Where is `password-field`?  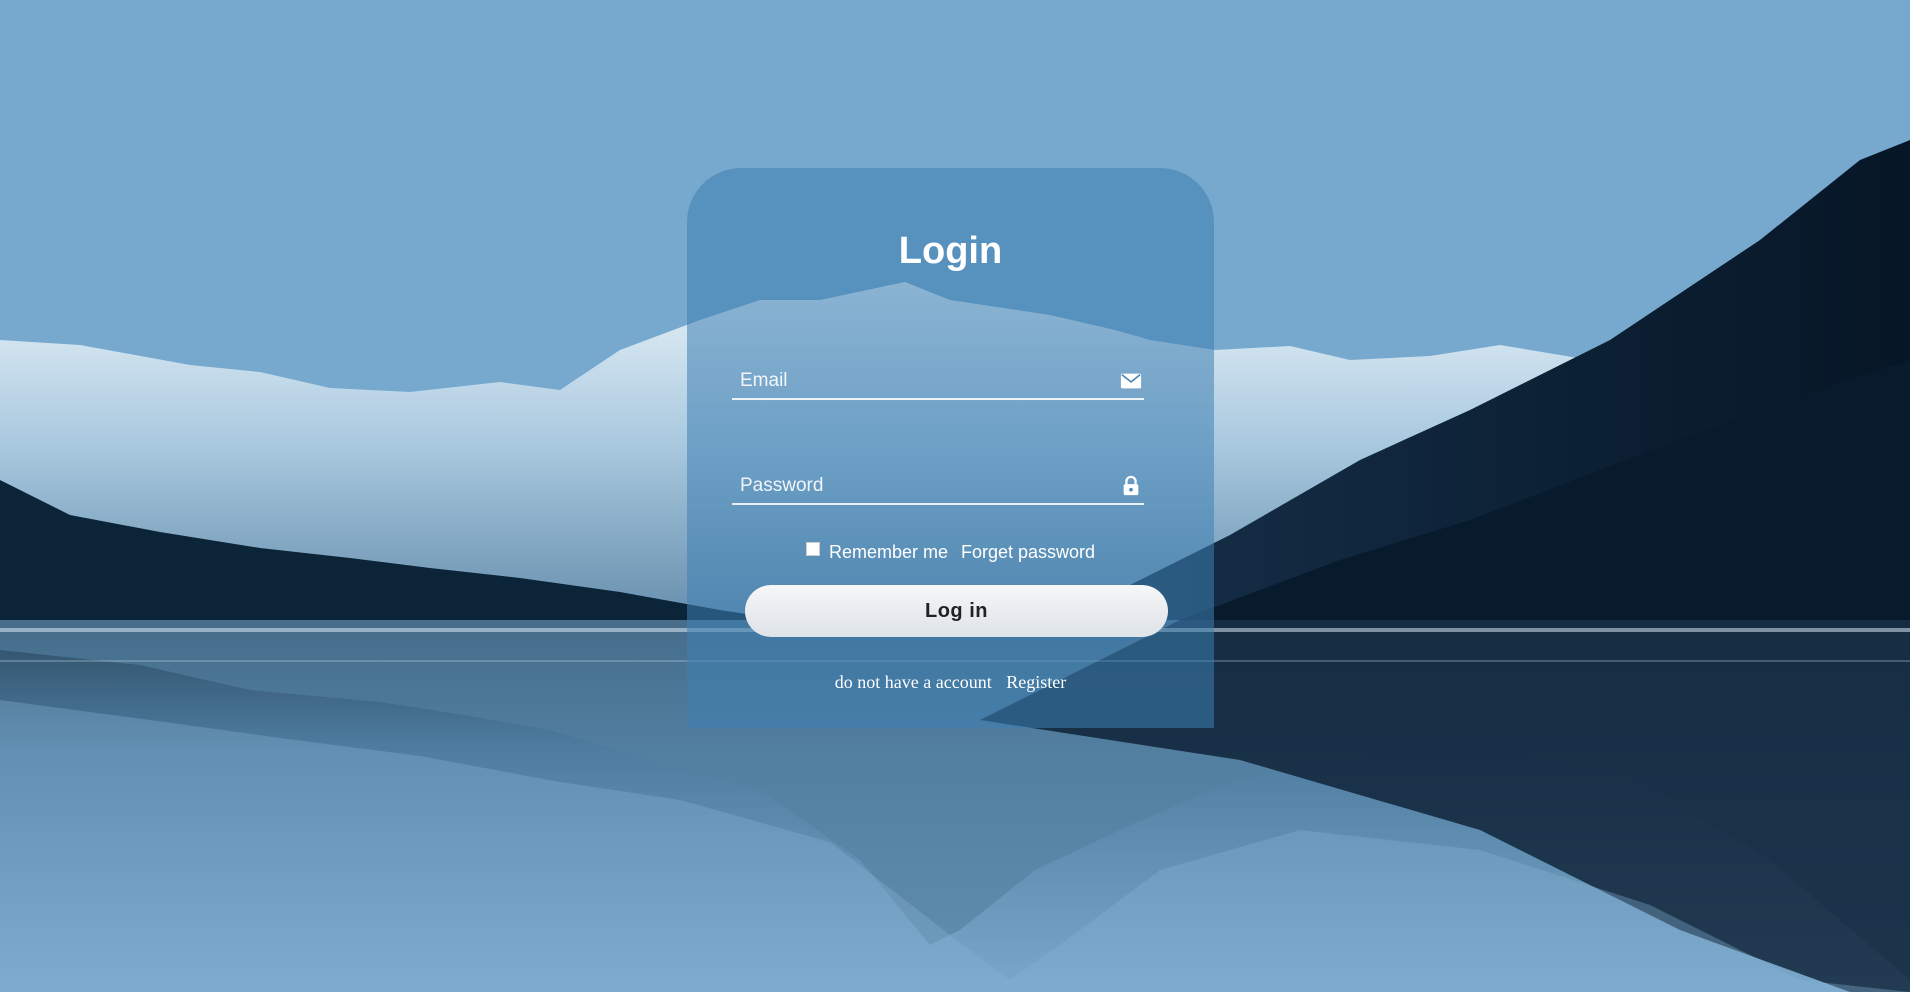 password-field is located at coordinates (938, 486).